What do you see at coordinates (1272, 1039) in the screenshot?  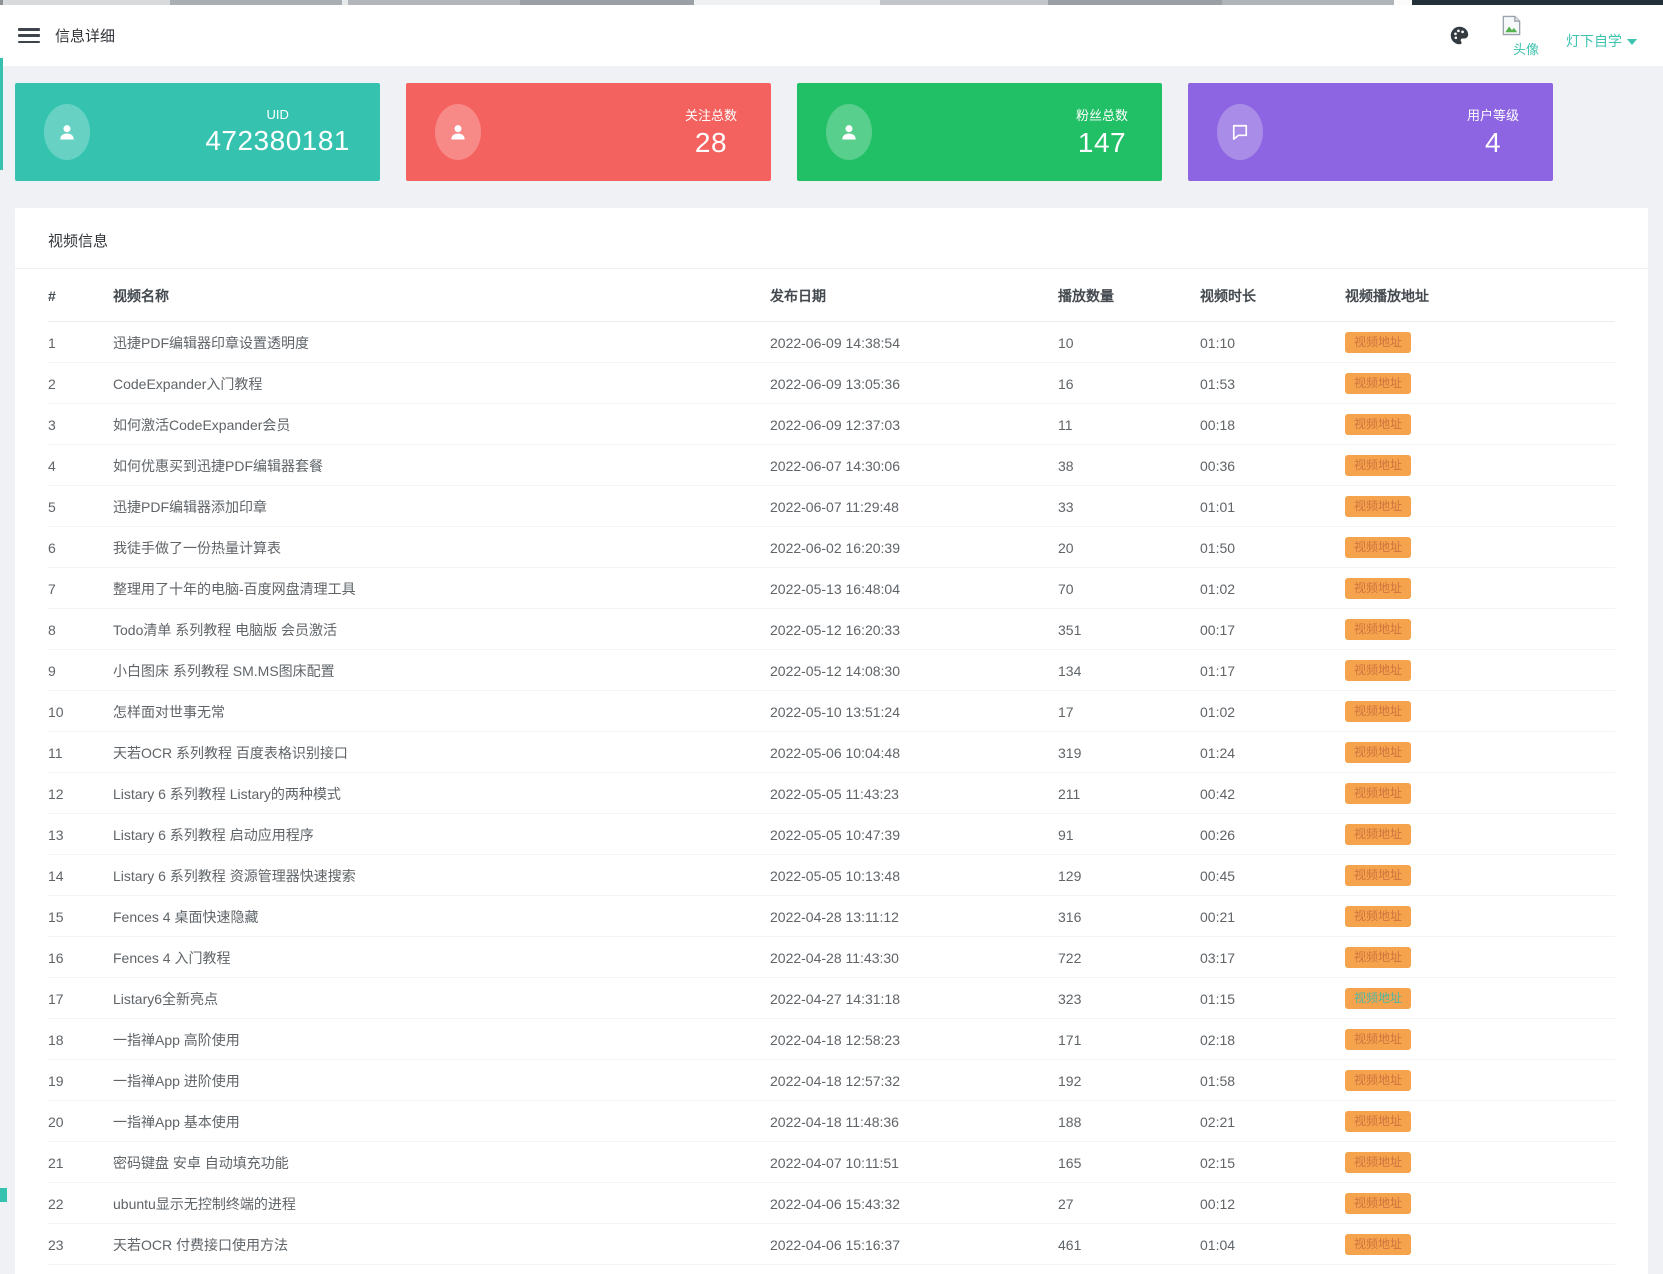 I see `video-duration: 02:18` at bounding box center [1272, 1039].